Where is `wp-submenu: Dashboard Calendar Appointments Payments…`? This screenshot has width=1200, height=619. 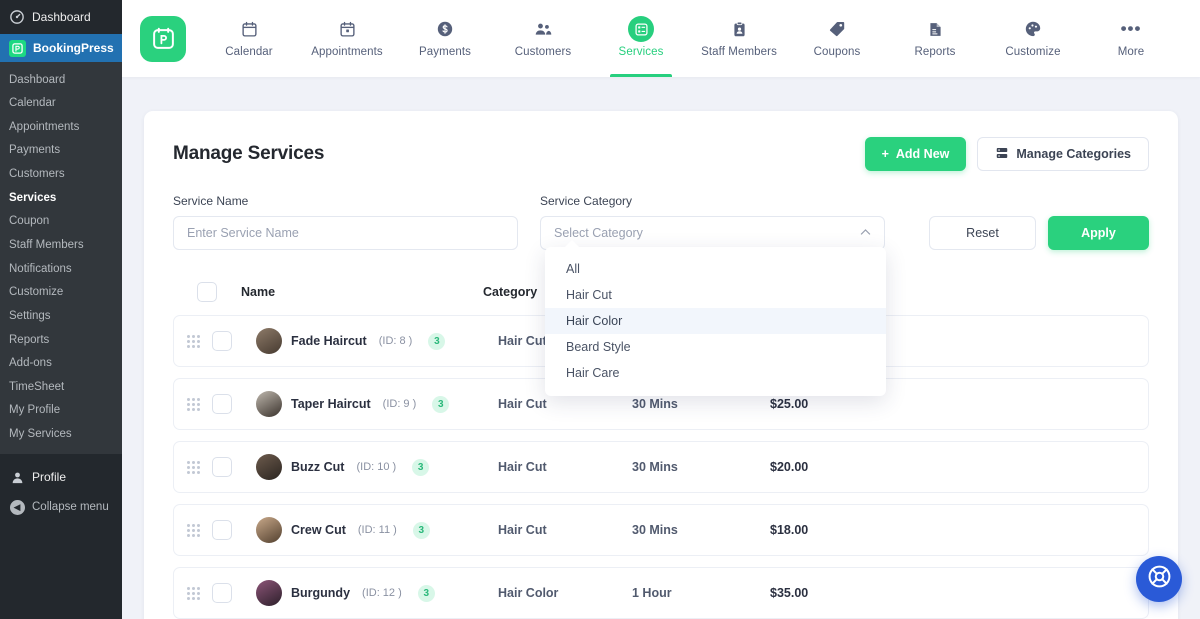
wp-submenu: Dashboard Calendar Appointments Payments… is located at coordinates (61, 258).